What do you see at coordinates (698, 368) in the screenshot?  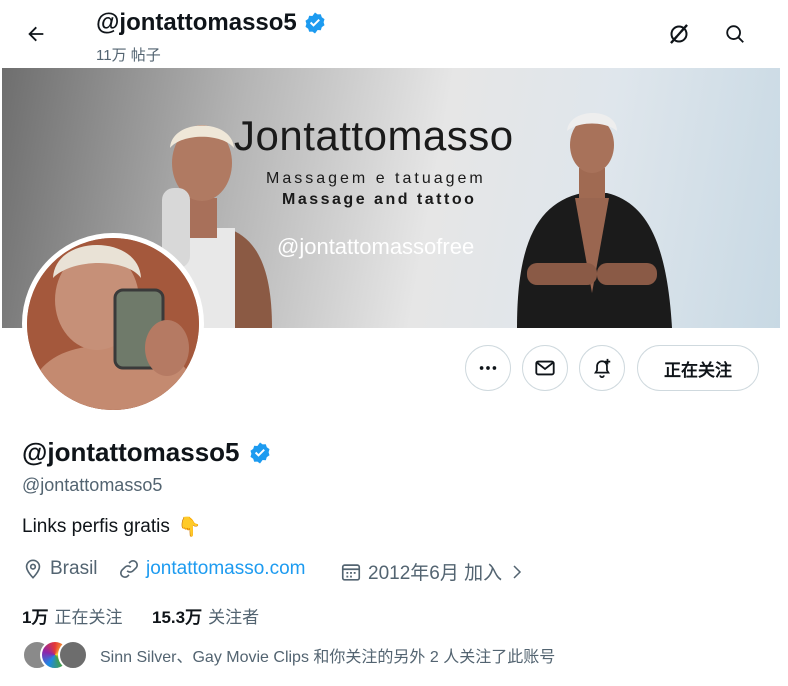 I see `following-button: 正在关注` at bounding box center [698, 368].